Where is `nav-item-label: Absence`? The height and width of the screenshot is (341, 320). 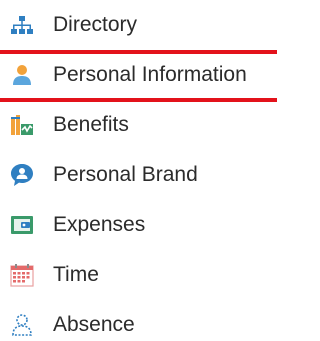
nav-item-label: Absence is located at coordinates (94, 324).